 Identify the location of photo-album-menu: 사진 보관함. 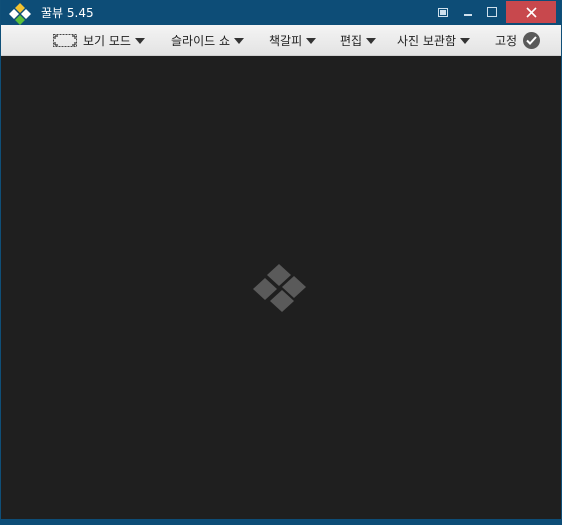
(434, 40).